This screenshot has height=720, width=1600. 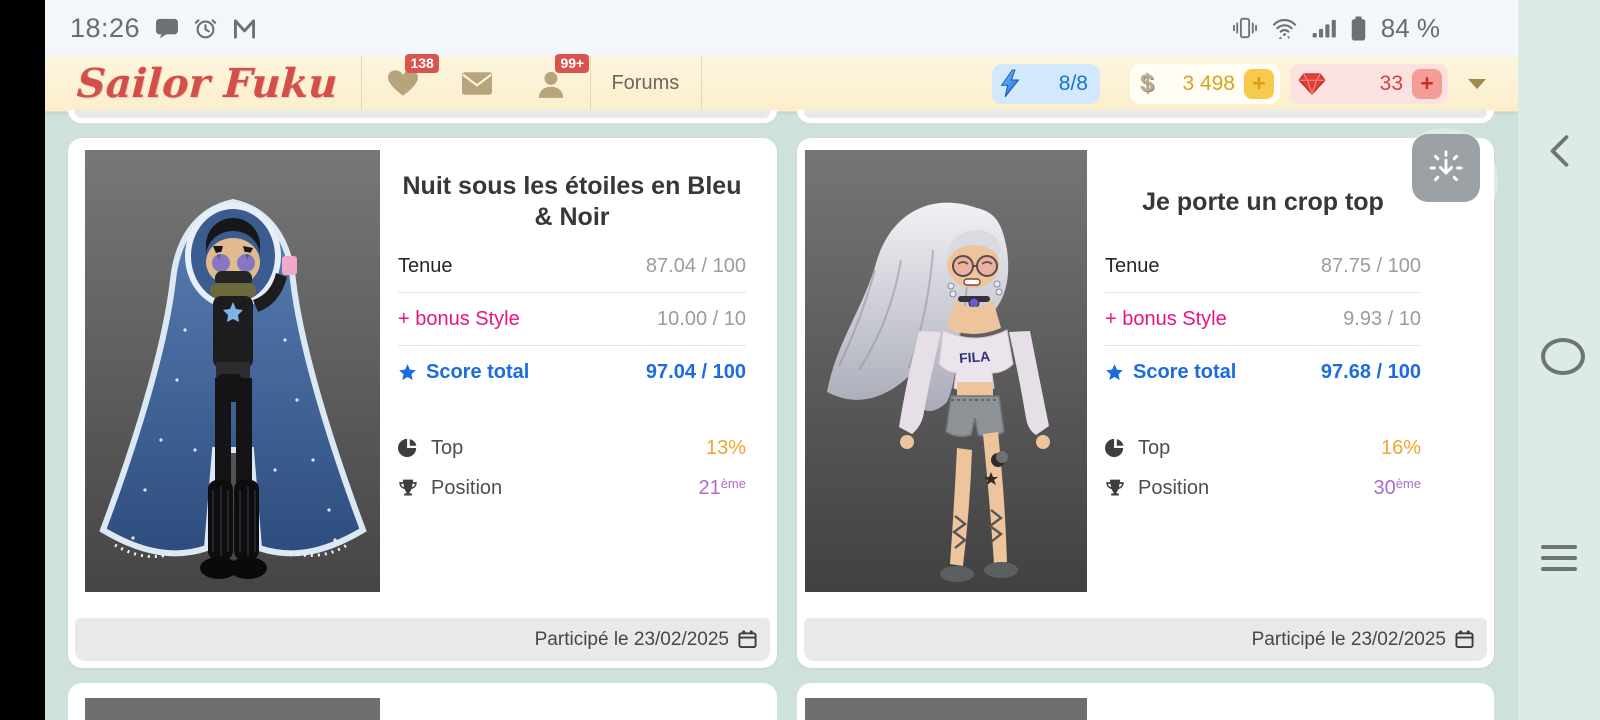 I want to click on position-row: Position 30ème, so click(x=1263, y=488).